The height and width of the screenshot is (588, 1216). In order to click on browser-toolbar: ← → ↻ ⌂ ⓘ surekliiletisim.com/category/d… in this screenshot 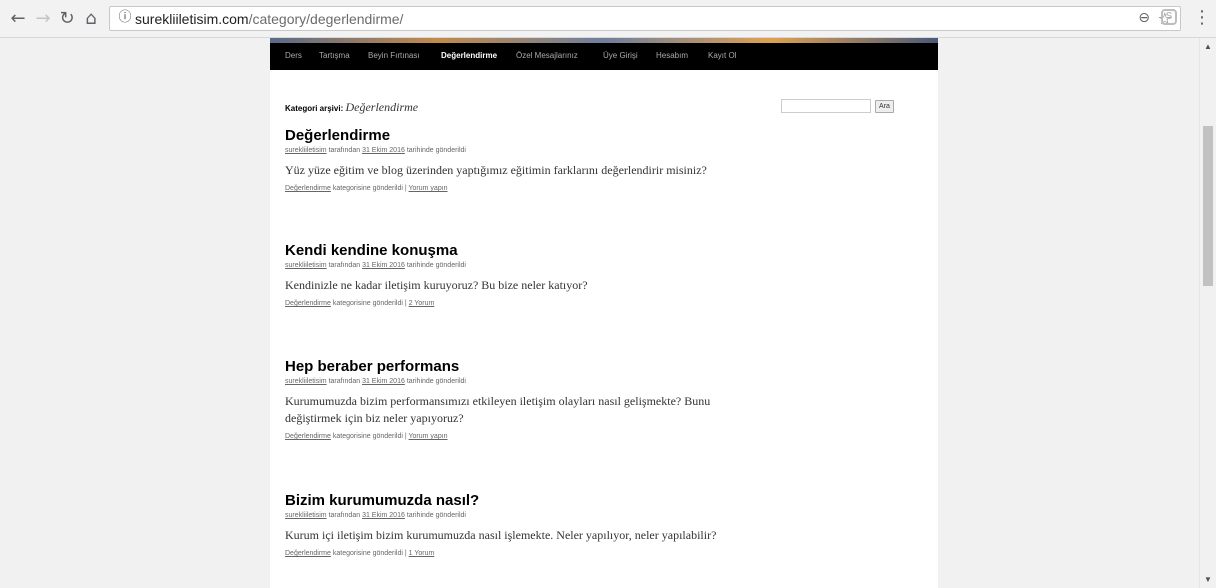, I will do `click(608, 19)`.